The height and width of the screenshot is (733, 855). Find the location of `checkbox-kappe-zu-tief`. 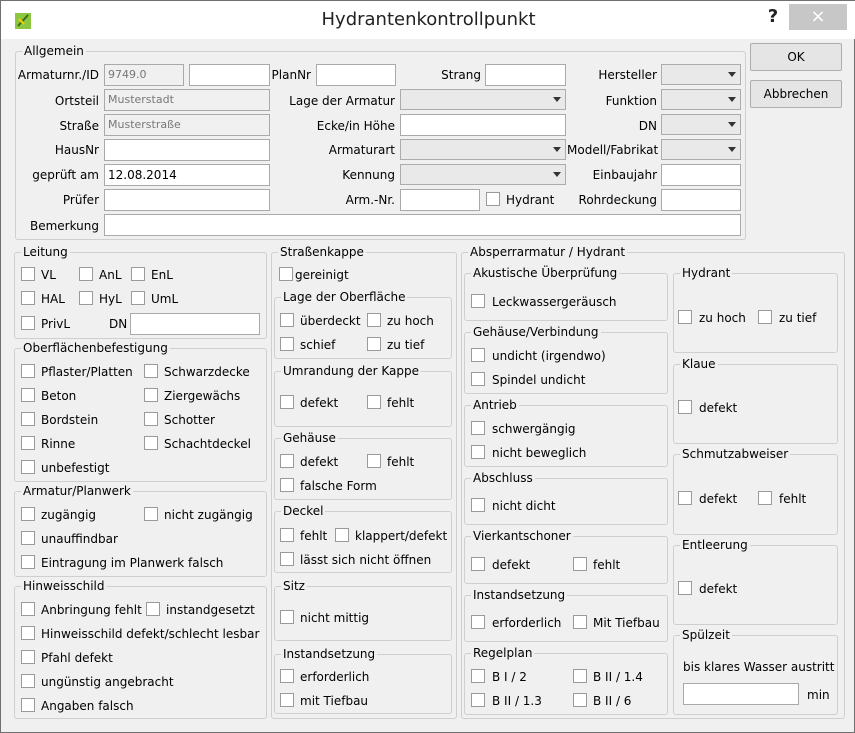

checkbox-kappe-zu-tief is located at coordinates (374, 344).